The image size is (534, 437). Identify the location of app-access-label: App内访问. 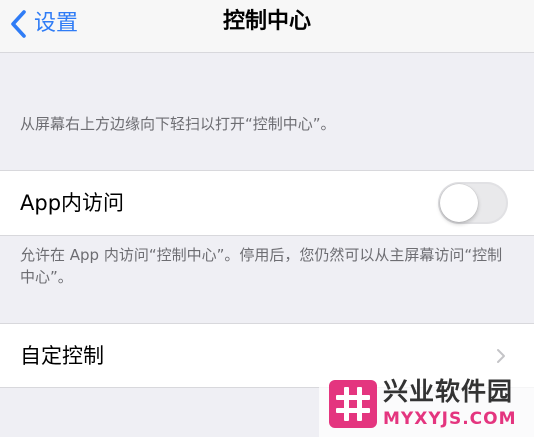
(72, 203).